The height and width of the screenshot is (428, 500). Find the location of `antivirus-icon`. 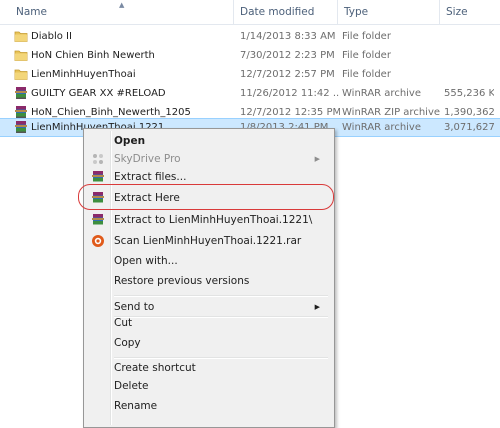

antivirus-icon is located at coordinates (98, 241).